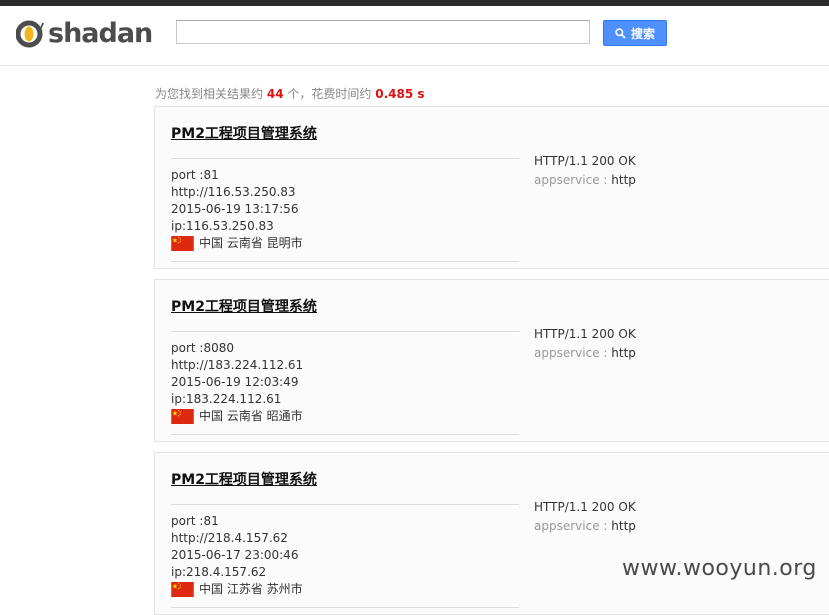 The height and width of the screenshot is (615, 829). I want to click on result-date: 2015-06-17 23:00:46, so click(235, 555).